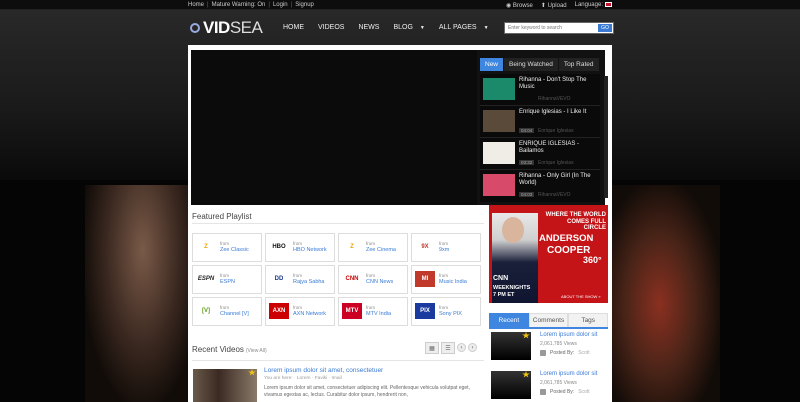 This screenshot has width=800, height=402. I want to click on playlist-card: ESPN from ESPN, so click(227, 279).